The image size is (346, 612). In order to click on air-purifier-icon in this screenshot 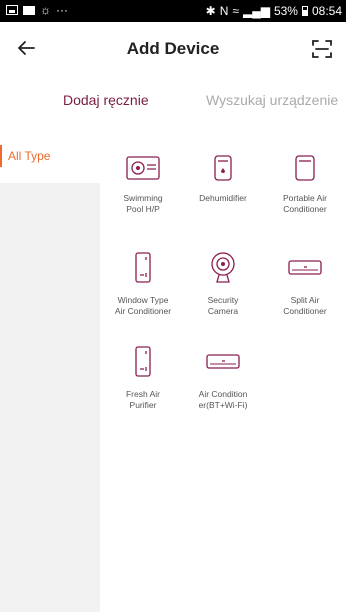, I will do `click(143, 361)`.